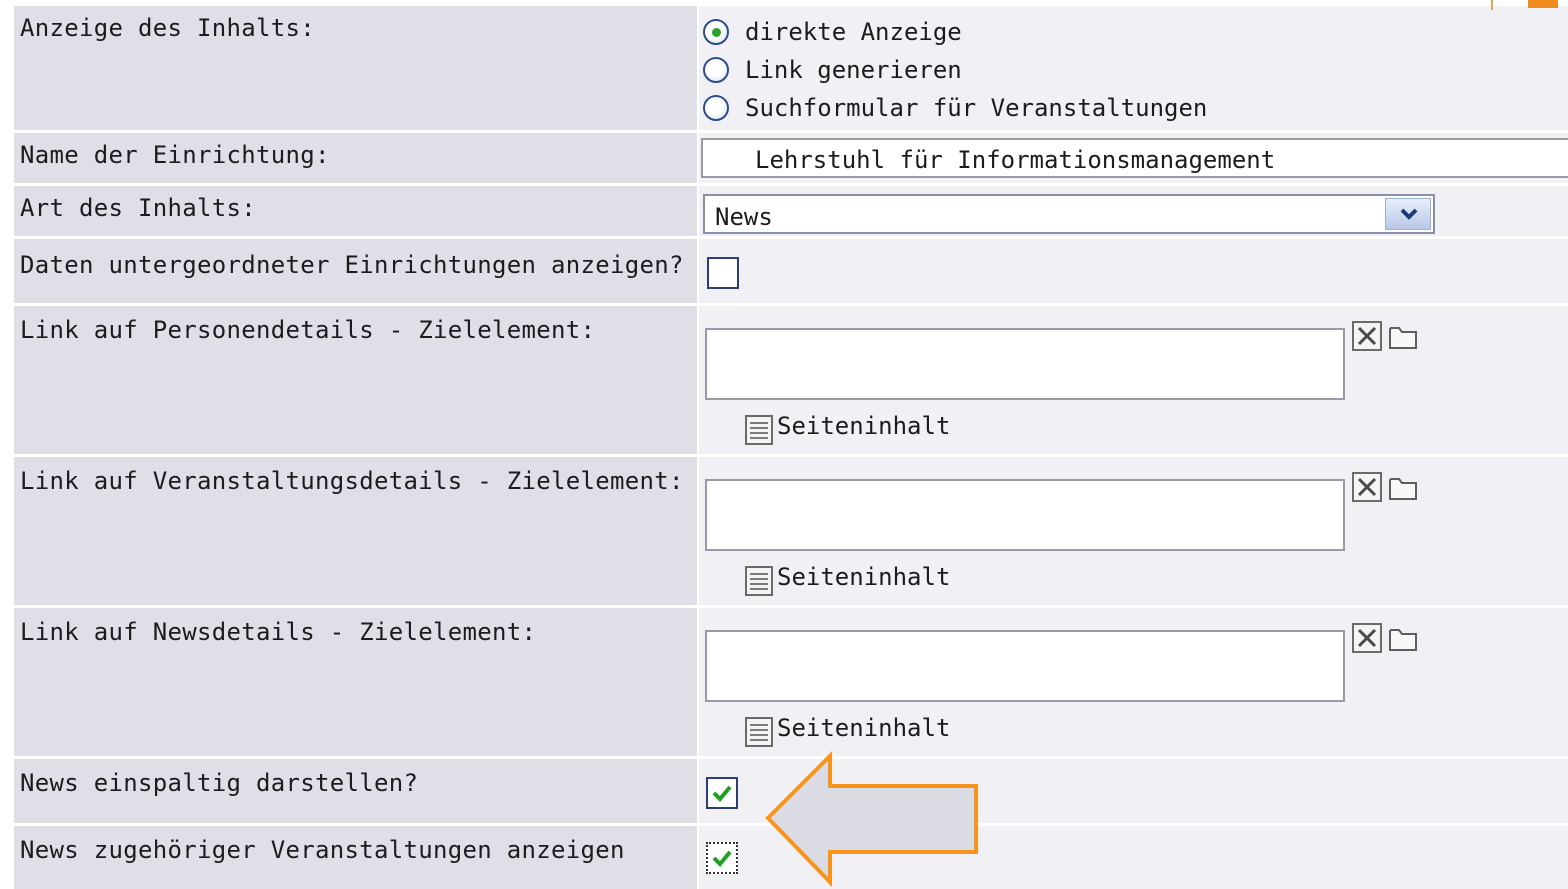 The width and height of the screenshot is (1568, 889). What do you see at coordinates (853, 70) in the screenshot?
I see `radio-label-link: Link generieren` at bounding box center [853, 70].